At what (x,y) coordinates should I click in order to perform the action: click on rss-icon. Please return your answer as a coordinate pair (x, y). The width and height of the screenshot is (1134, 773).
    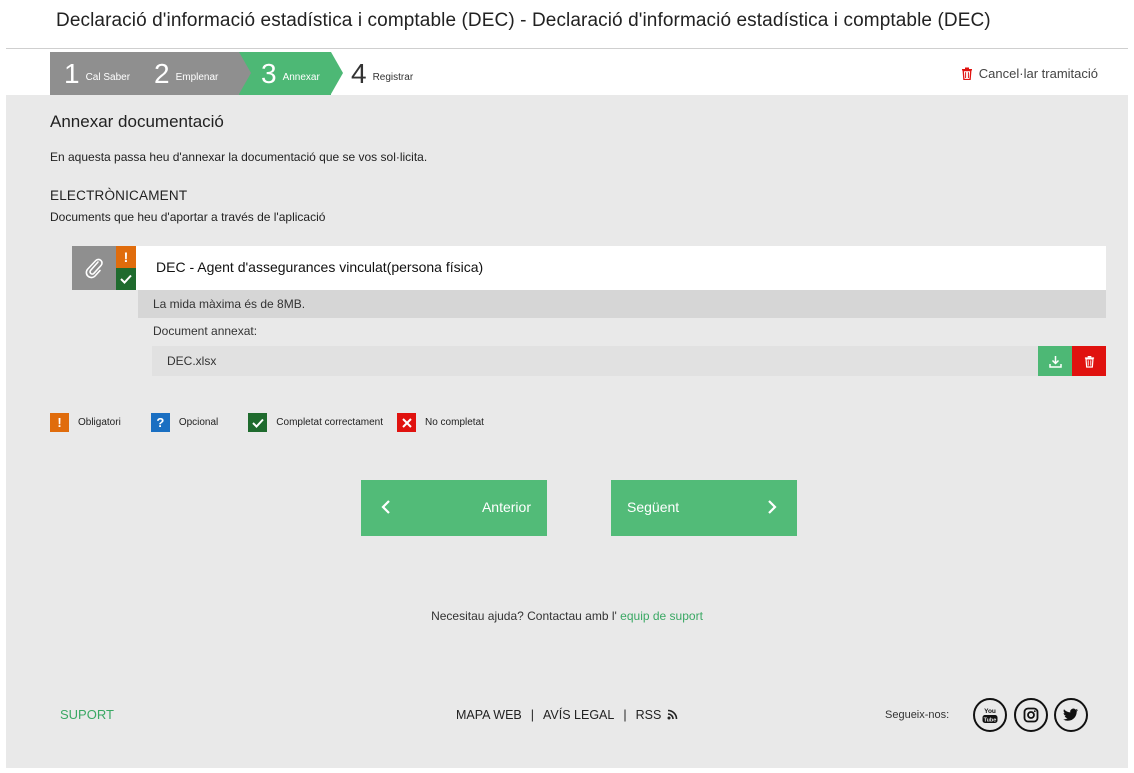
    Looking at the image, I should click on (672, 714).